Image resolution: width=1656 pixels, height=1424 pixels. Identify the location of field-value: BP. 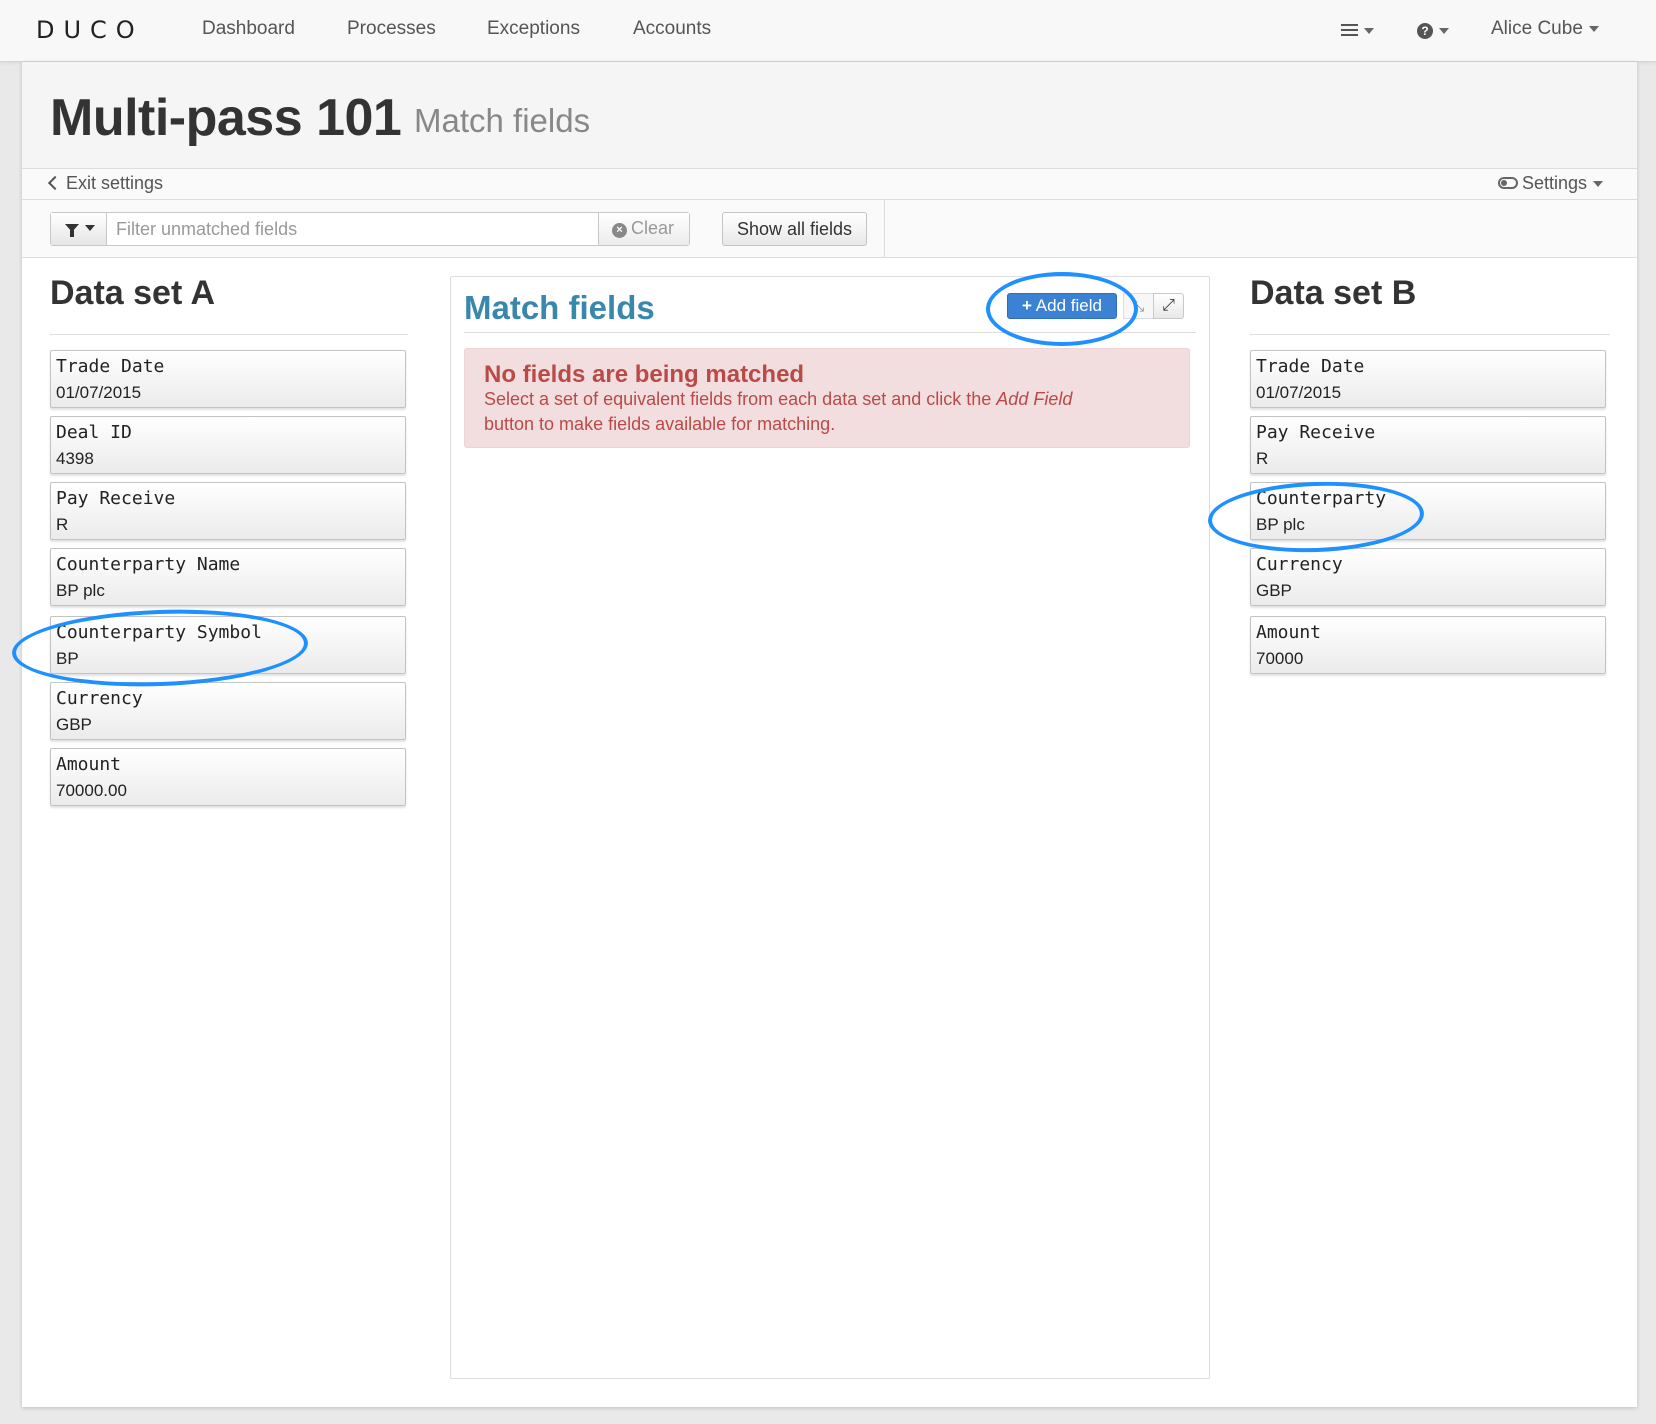
(67, 658).